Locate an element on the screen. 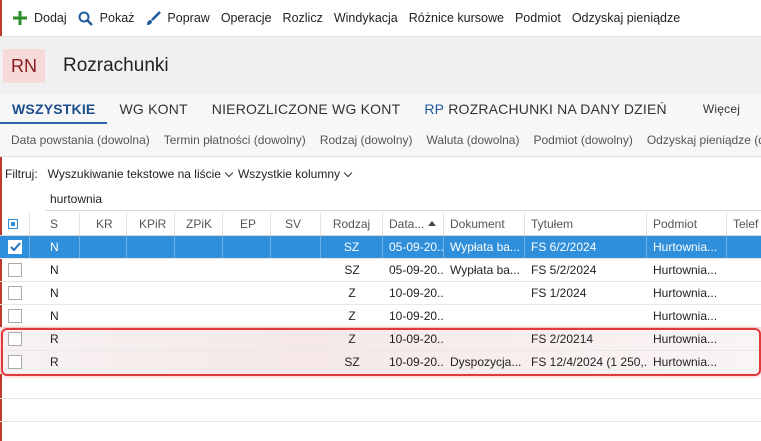 This screenshot has width=761, height=441. filter-currency: Waluta (dowolna) is located at coordinates (473, 140).